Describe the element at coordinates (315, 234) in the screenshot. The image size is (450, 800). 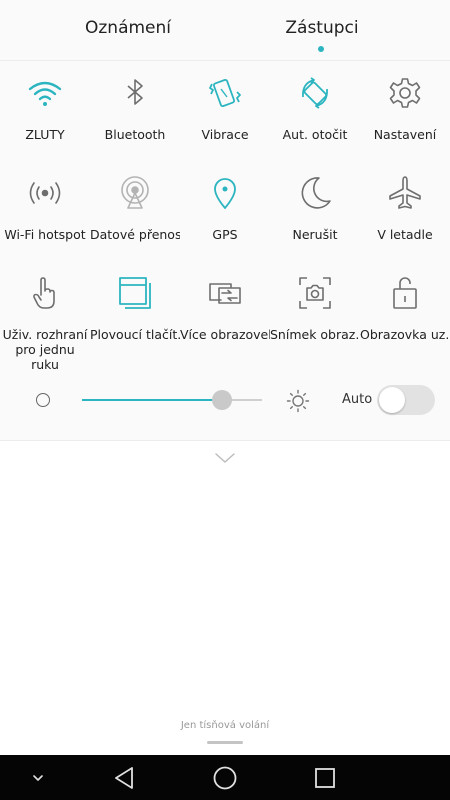
I see `tile-label: Nerušit` at that location.